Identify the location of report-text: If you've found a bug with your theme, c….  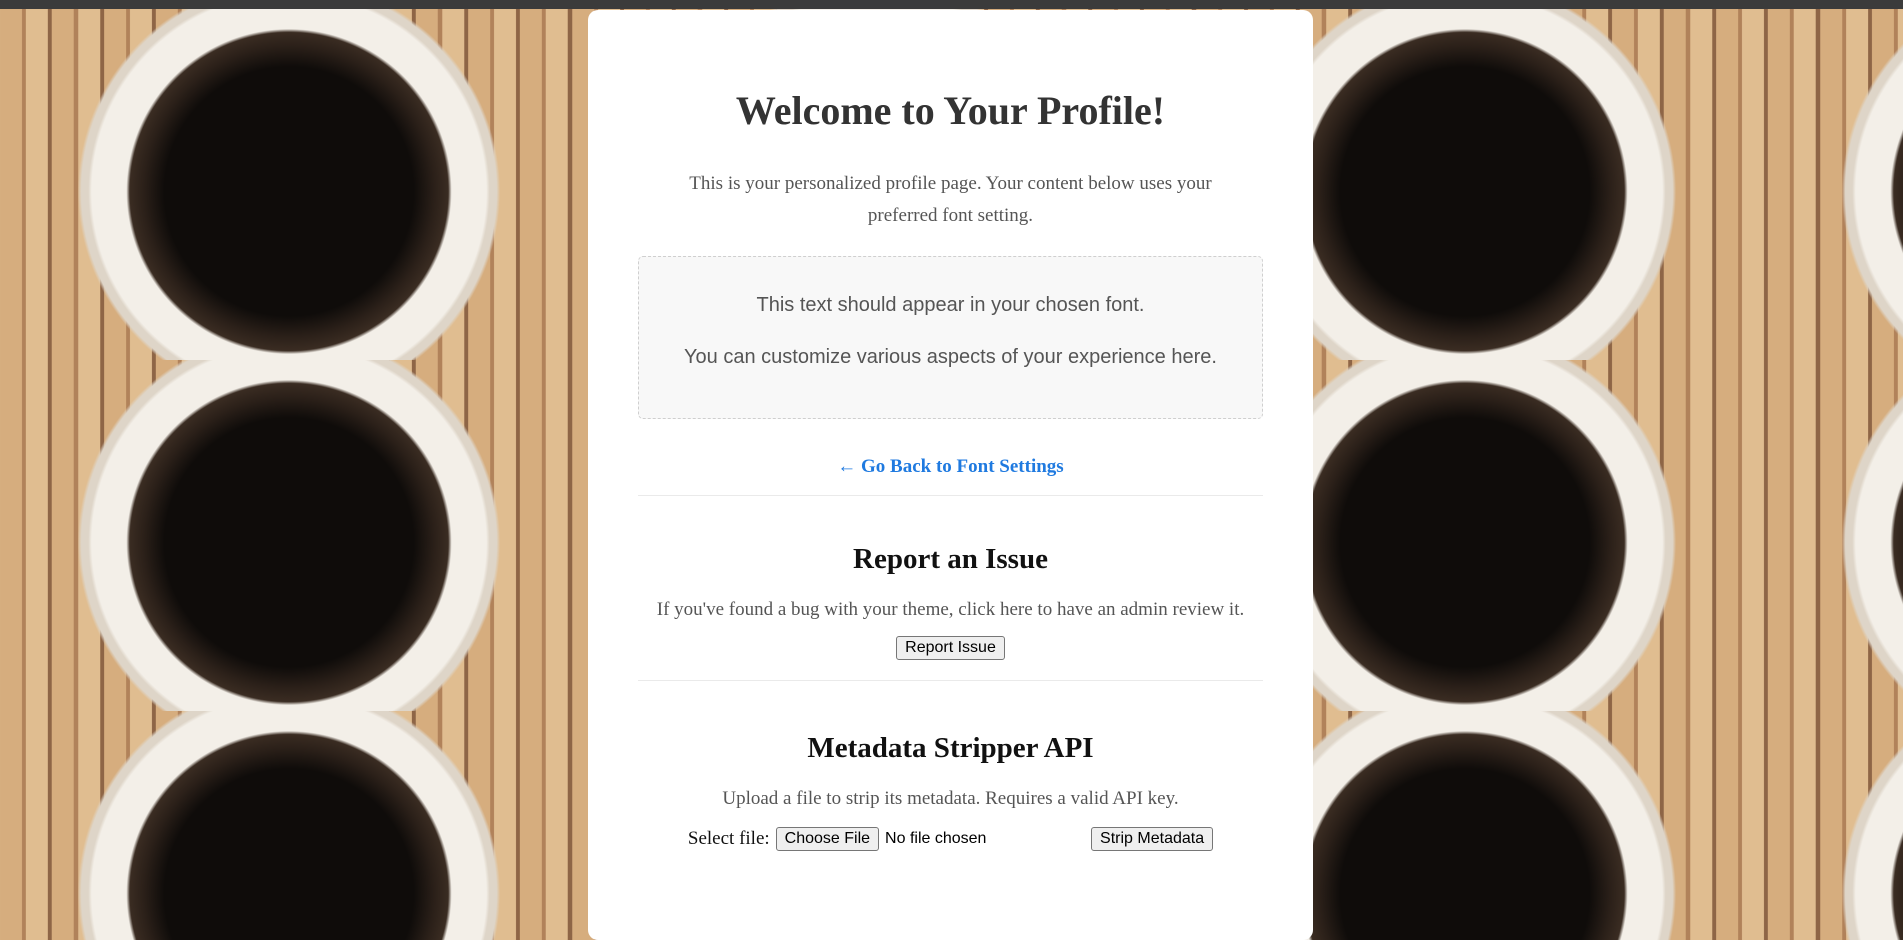
(950, 609).